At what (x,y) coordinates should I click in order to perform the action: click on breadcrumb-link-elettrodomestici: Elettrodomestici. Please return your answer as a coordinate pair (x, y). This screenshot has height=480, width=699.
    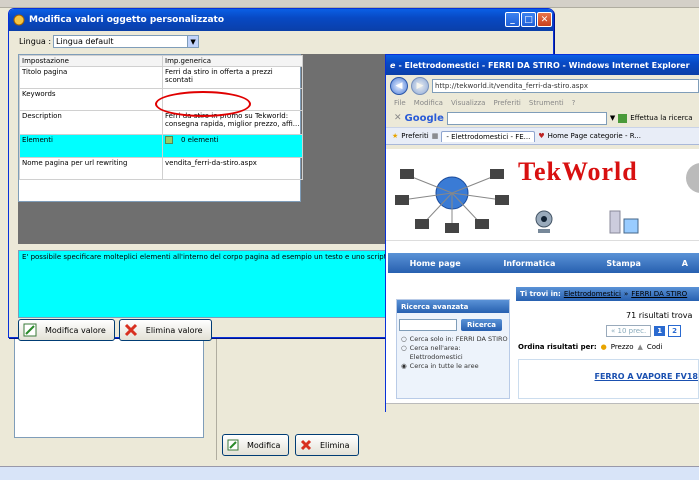
    Looking at the image, I should click on (592, 294).